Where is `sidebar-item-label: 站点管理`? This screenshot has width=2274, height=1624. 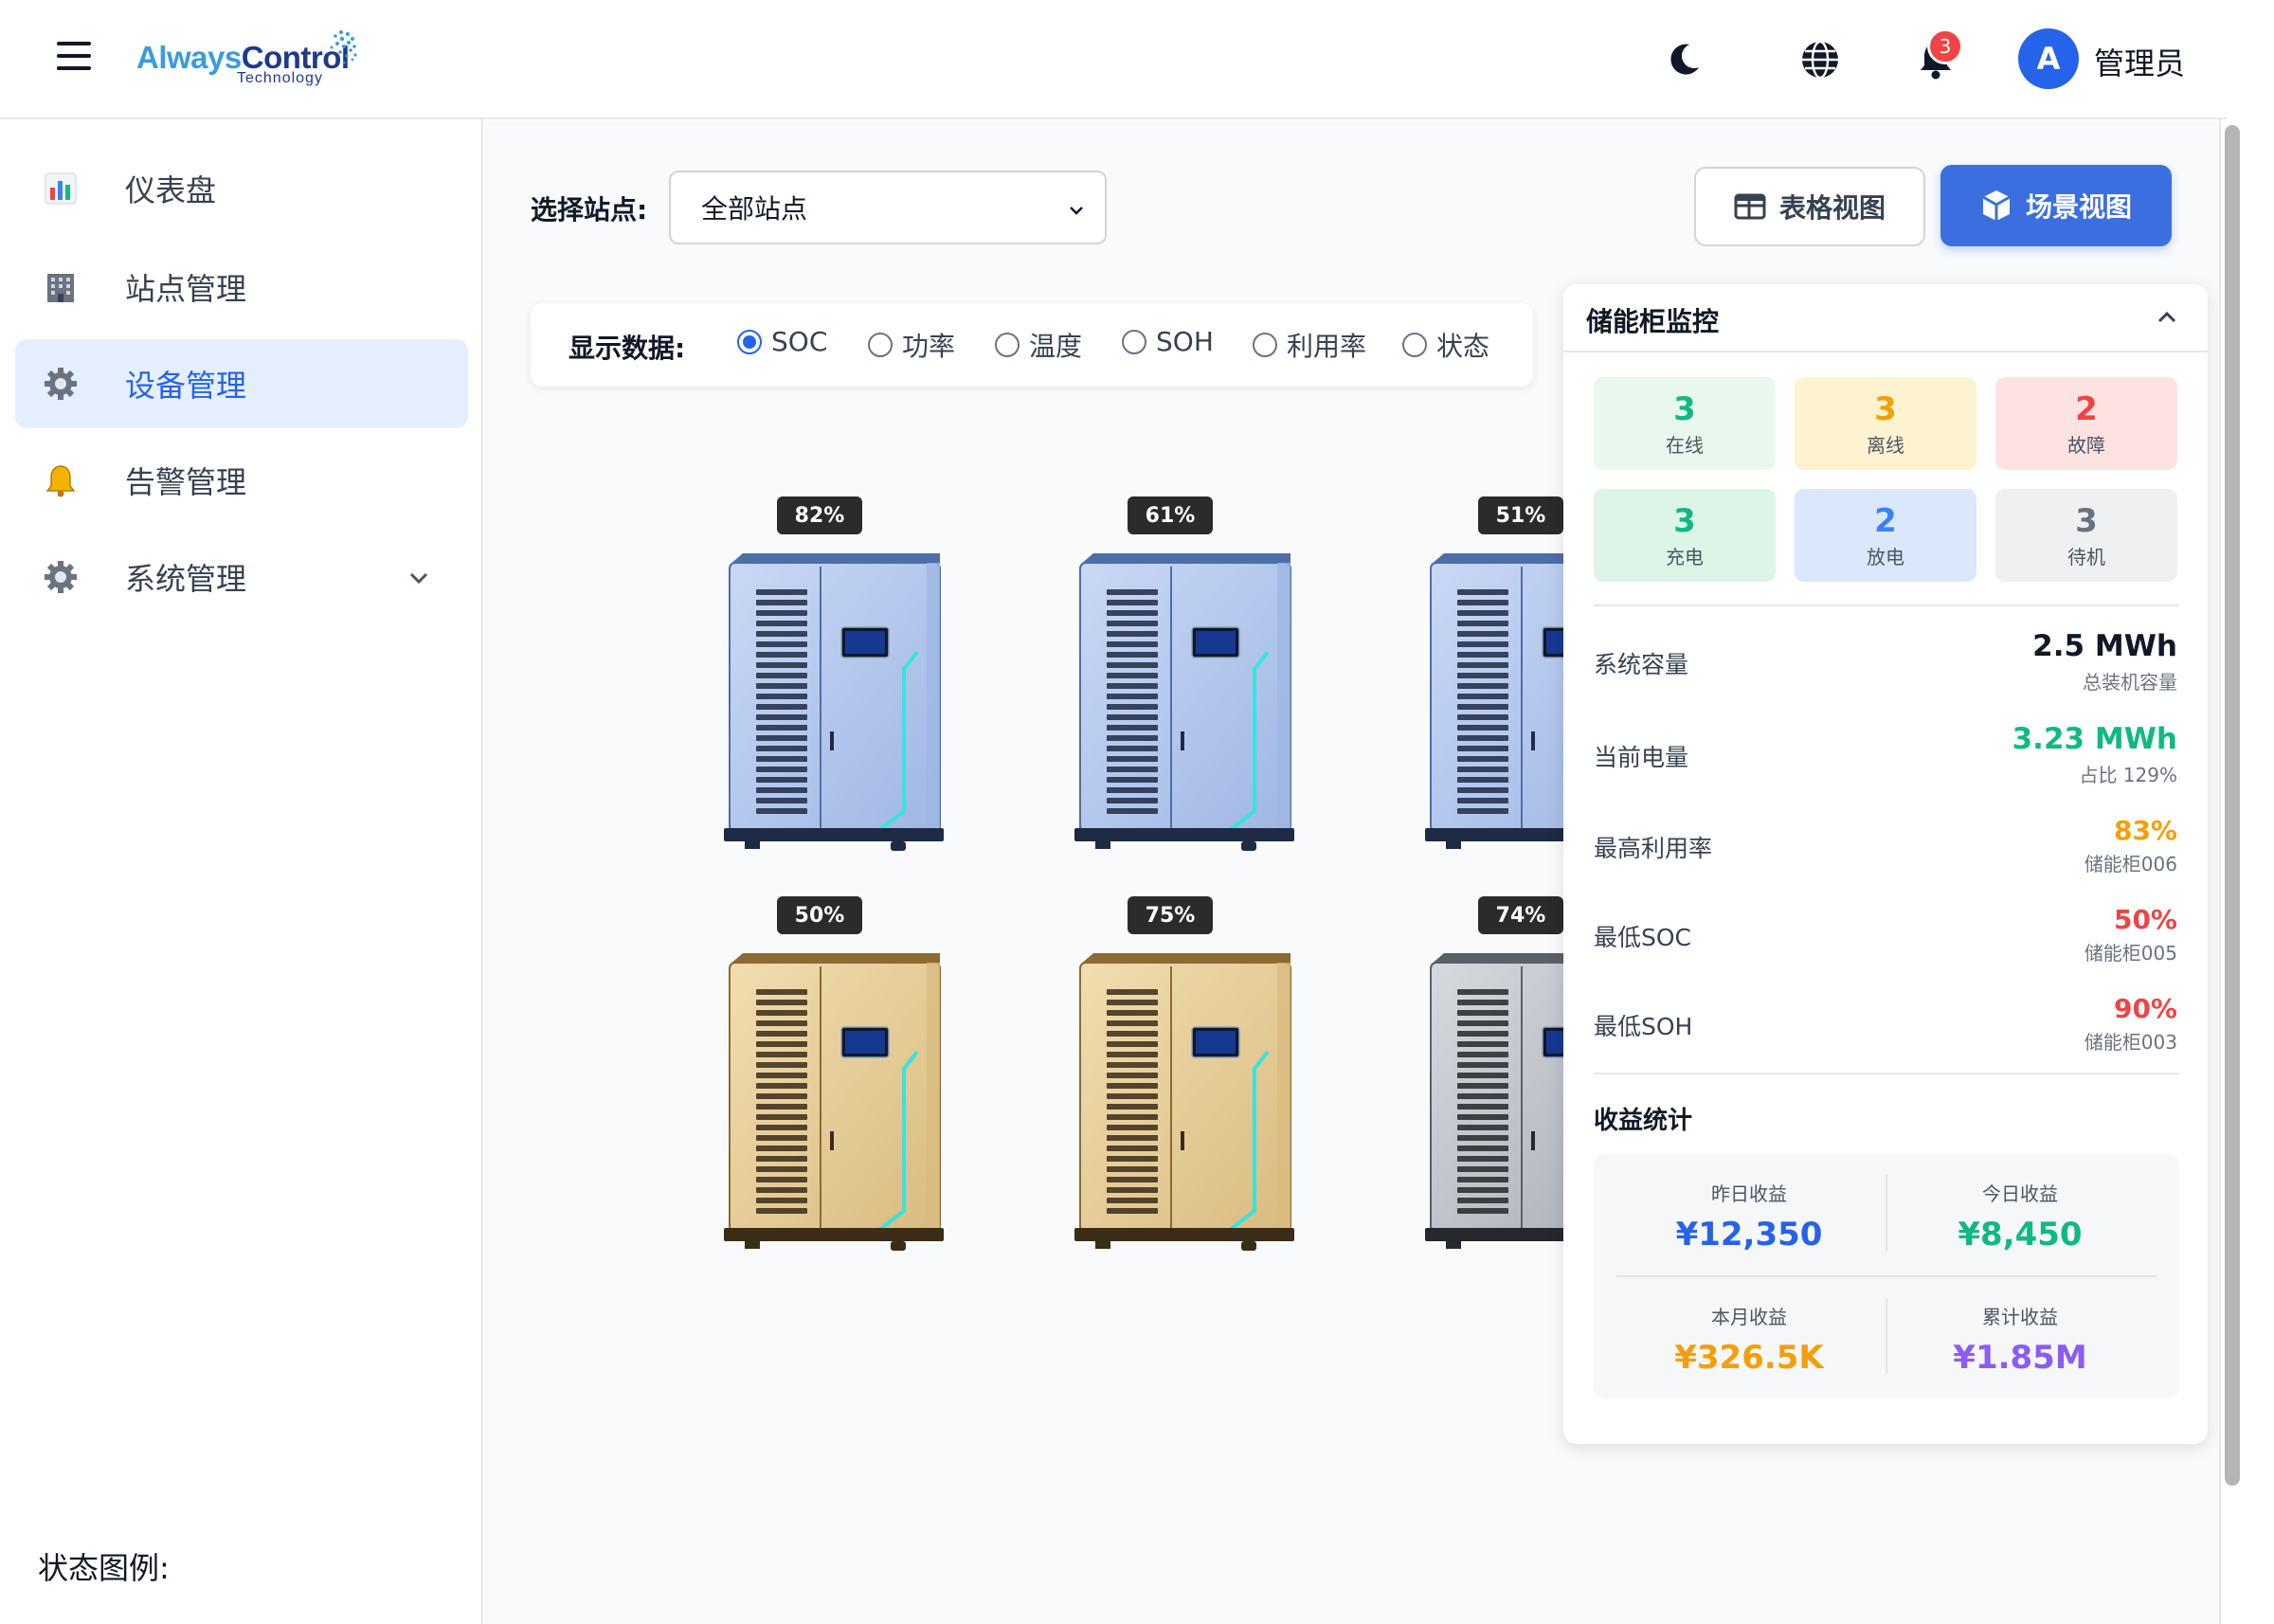 sidebar-item-label: 站点管理 is located at coordinates (186, 289).